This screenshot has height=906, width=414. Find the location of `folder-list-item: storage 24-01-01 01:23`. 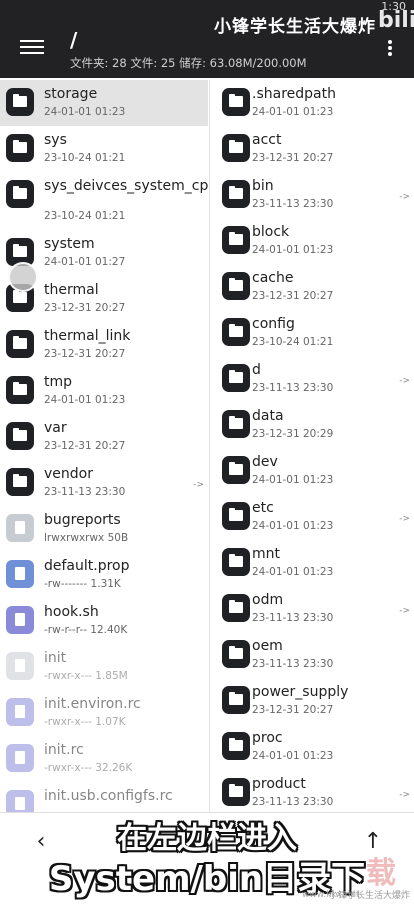

folder-list-item: storage 24-01-01 01:23 is located at coordinates (104, 103).